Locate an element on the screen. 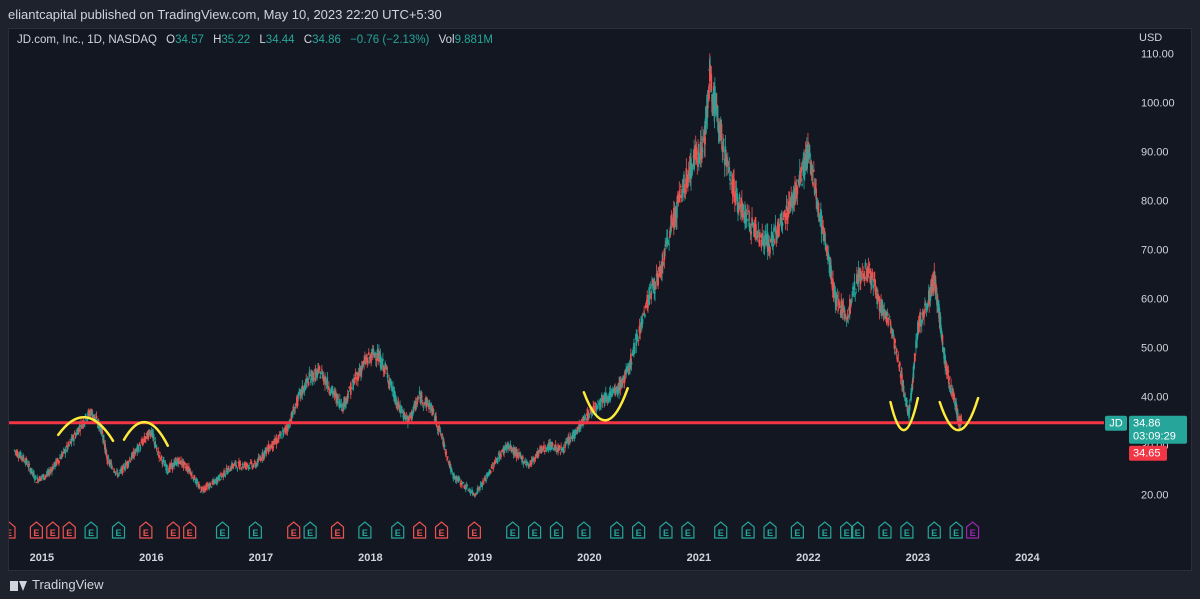 The image size is (1200, 599). last-price-tag: 34.86 is located at coordinates (1147, 424).